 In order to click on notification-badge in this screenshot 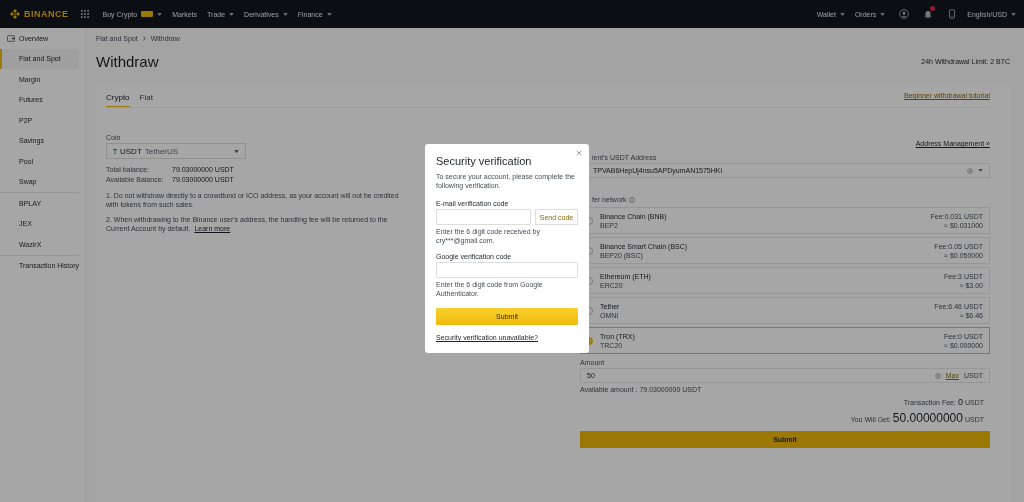, I will do `click(933, 8)`.